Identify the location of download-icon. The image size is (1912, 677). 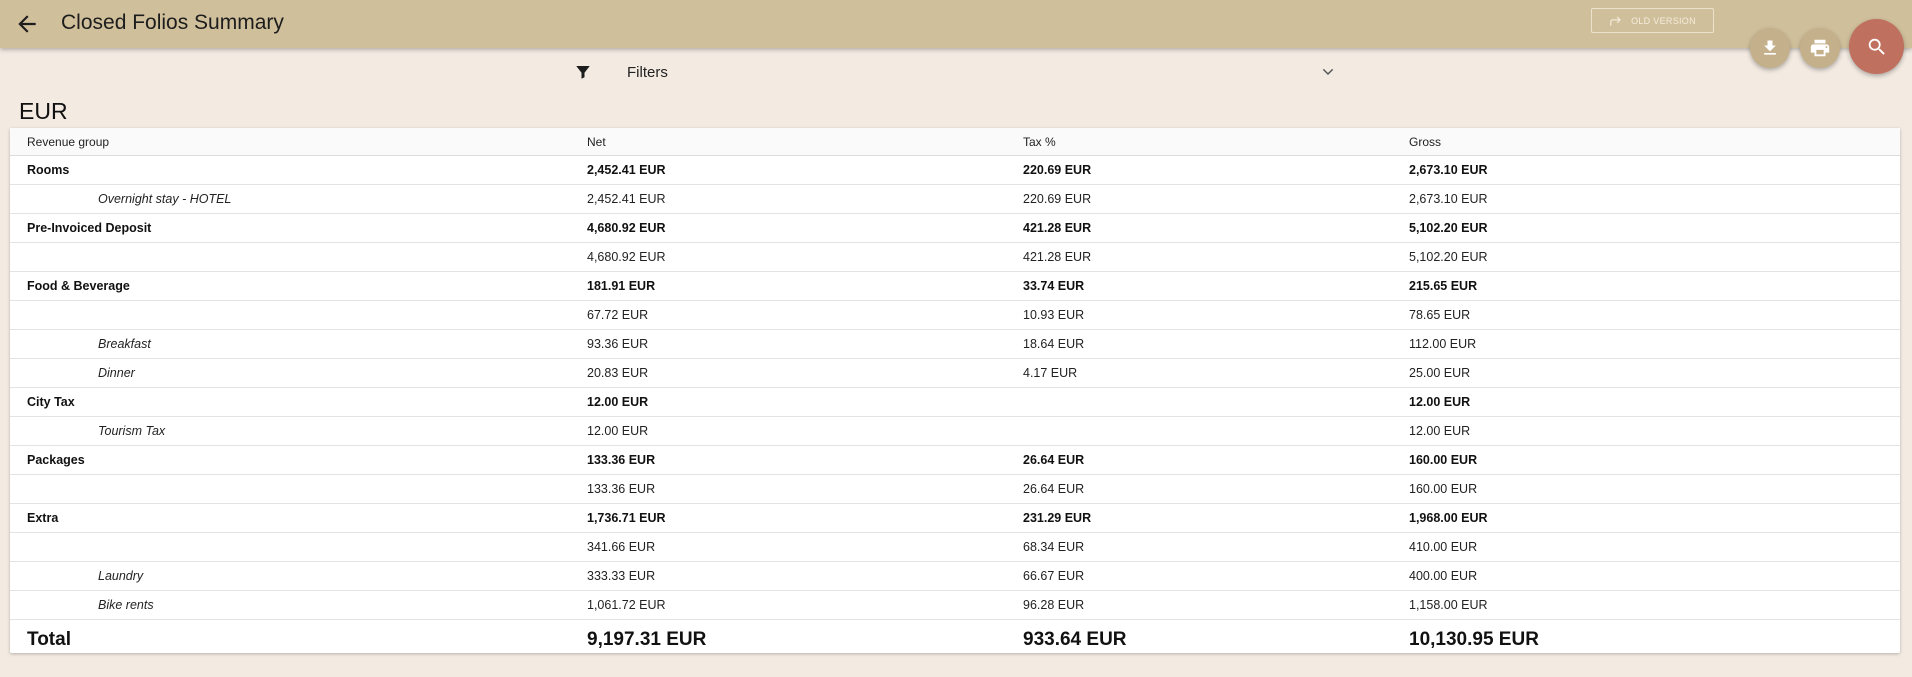
(1770, 47).